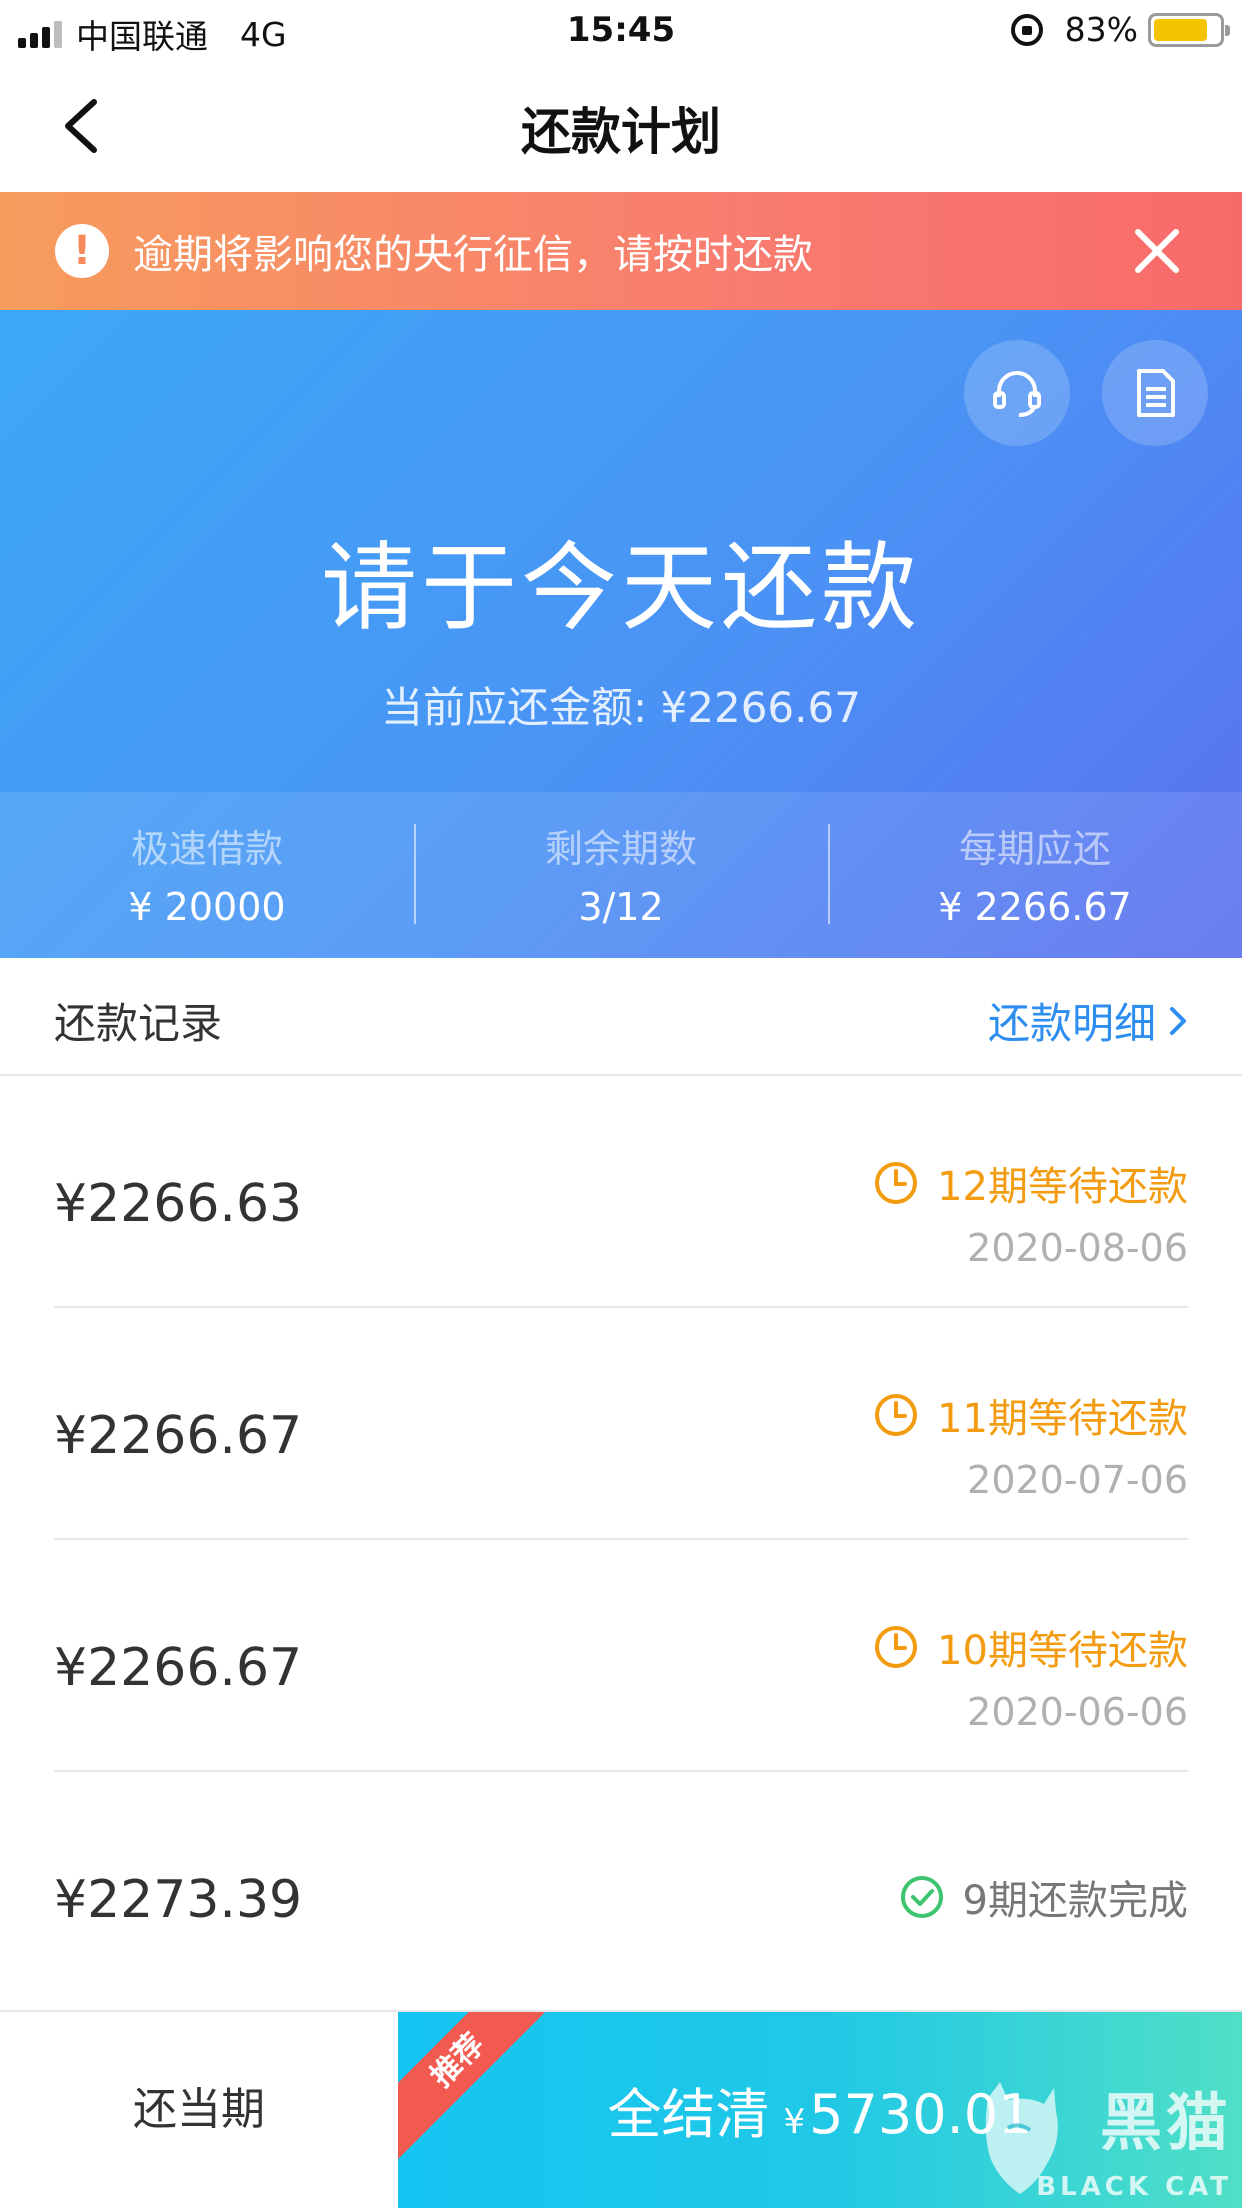 The height and width of the screenshot is (2208, 1242). What do you see at coordinates (1165, 2122) in the screenshot?
I see `watermark-text: 黑猫` at bounding box center [1165, 2122].